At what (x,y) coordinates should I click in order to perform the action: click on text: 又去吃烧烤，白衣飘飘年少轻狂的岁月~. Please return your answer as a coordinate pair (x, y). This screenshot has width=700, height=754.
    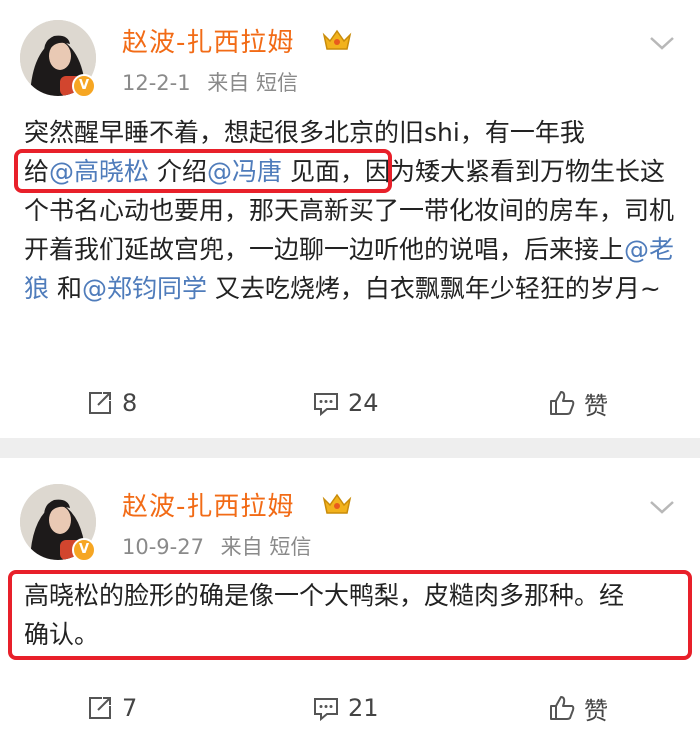
    Looking at the image, I should click on (433, 288).